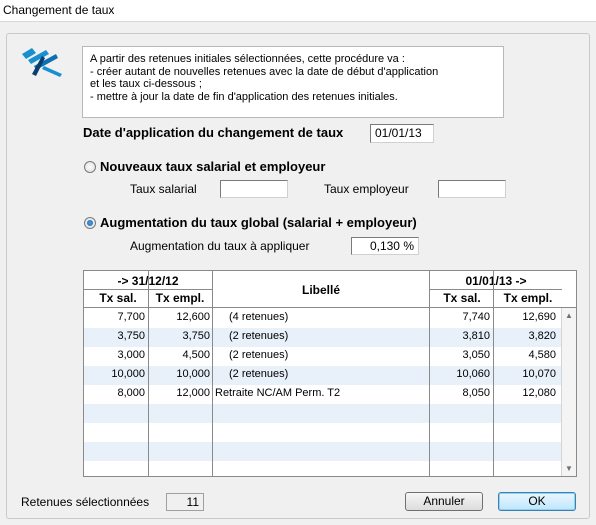  I want to click on table-row: 10,000 10,000 (2 retenues) 10,060 10,070, so click(323, 375).